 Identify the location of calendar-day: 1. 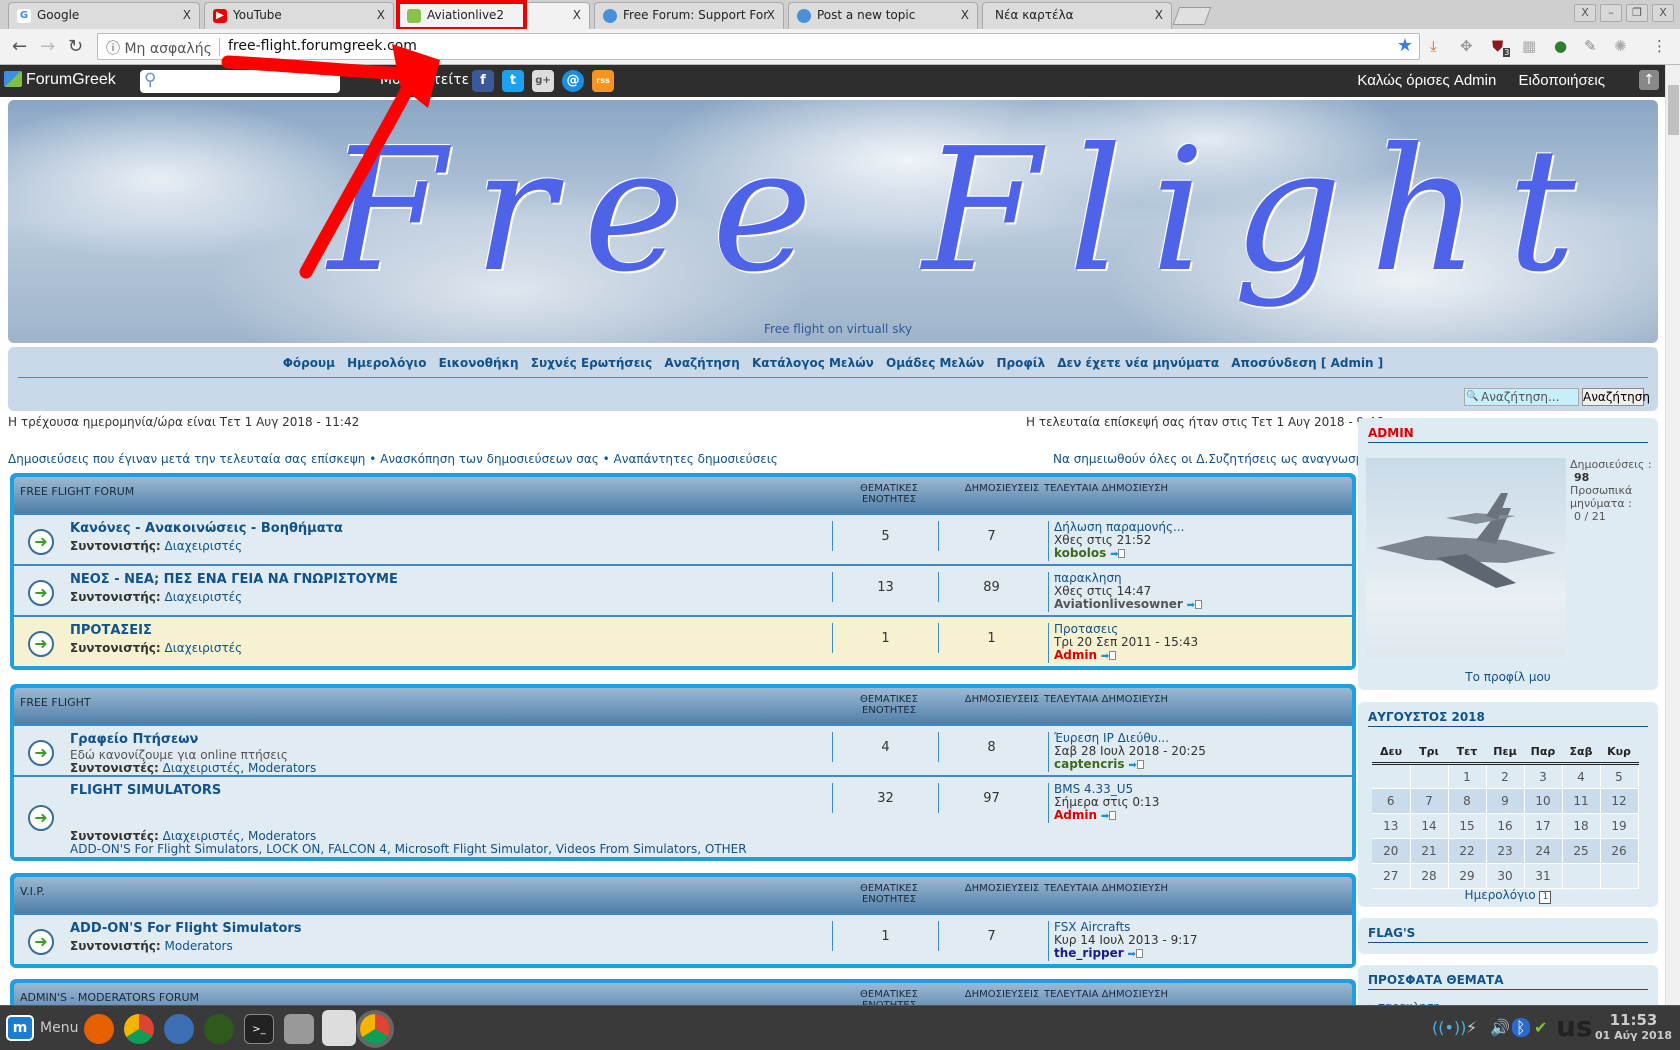
(1467, 776).